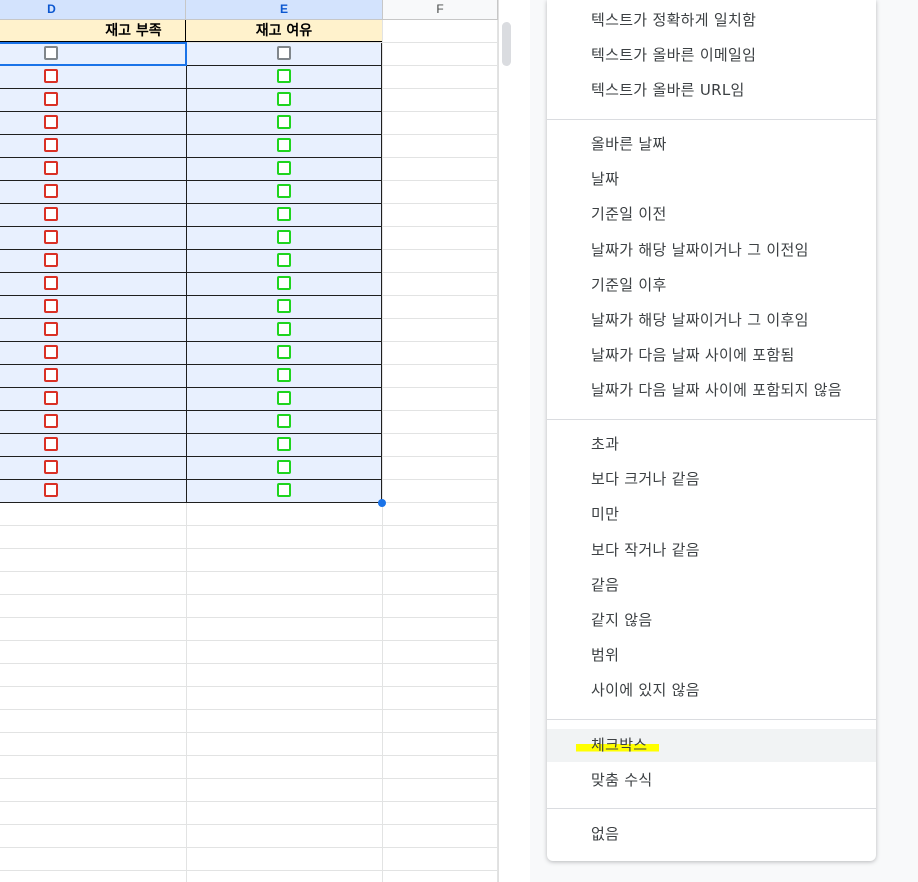 The width and height of the screenshot is (918, 882). What do you see at coordinates (711, 690) in the screenshot?
I see `menu-item: 사이에 있지 않음` at bounding box center [711, 690].